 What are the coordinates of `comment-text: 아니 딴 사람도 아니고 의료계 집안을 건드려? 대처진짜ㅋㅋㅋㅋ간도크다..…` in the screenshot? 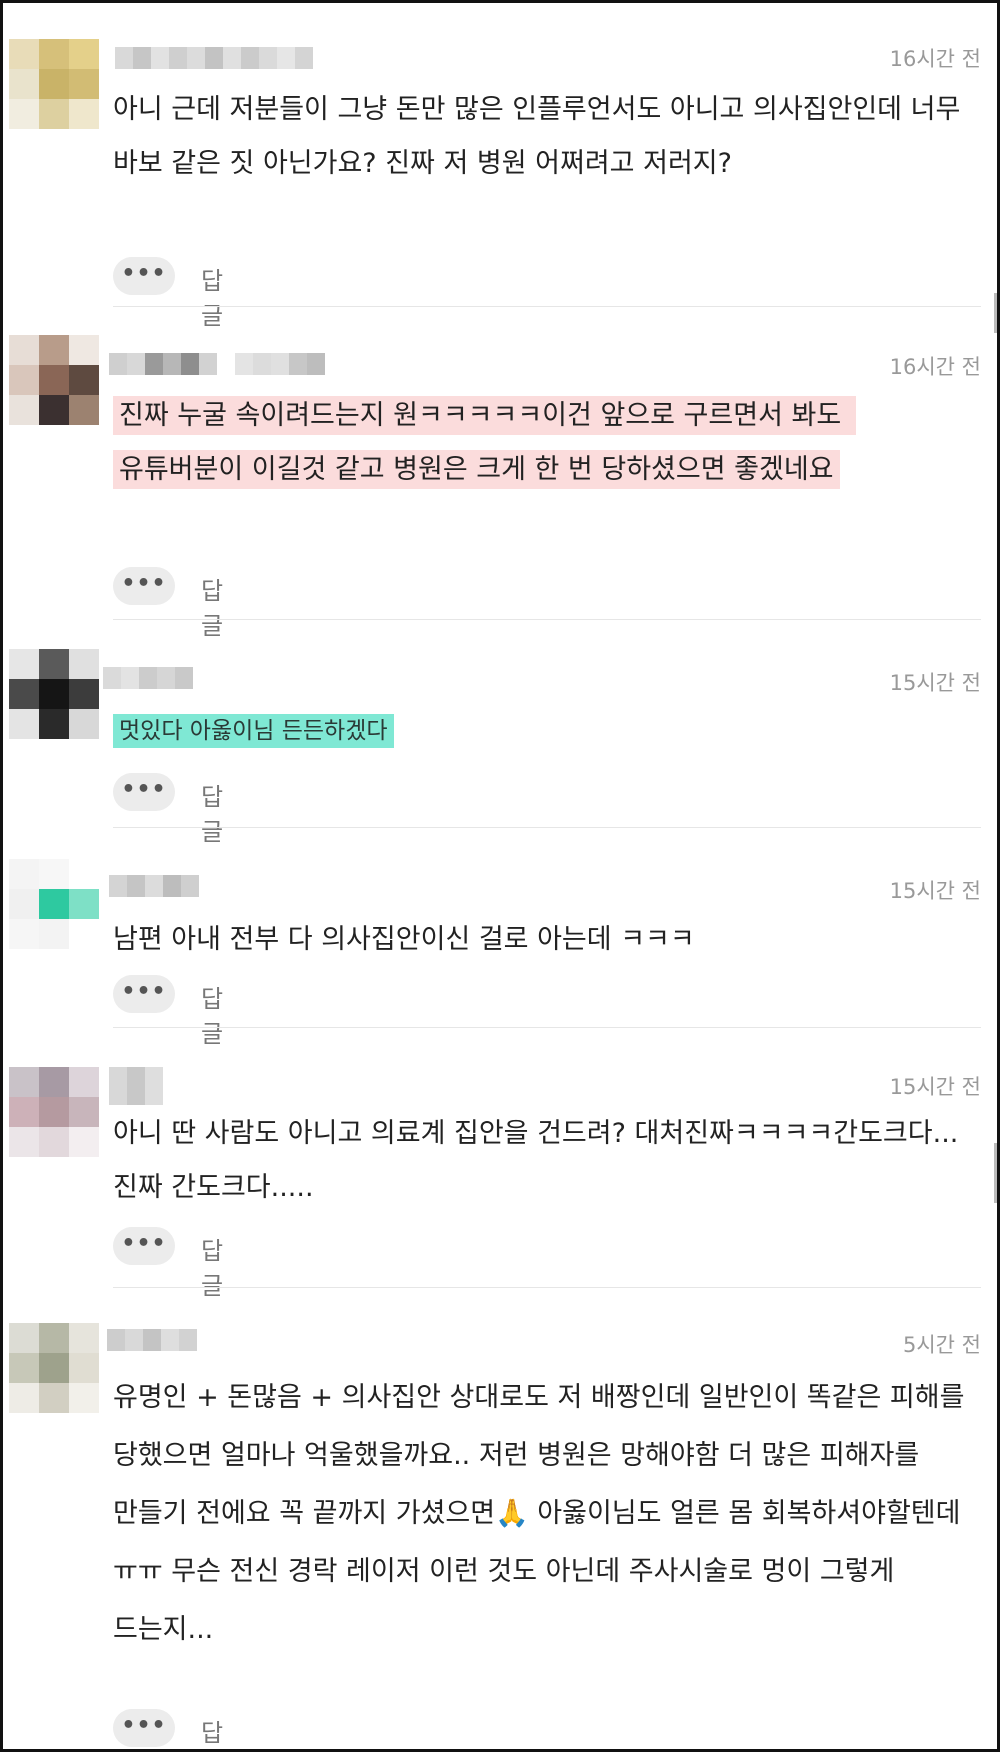 It's located at (536, 1160).